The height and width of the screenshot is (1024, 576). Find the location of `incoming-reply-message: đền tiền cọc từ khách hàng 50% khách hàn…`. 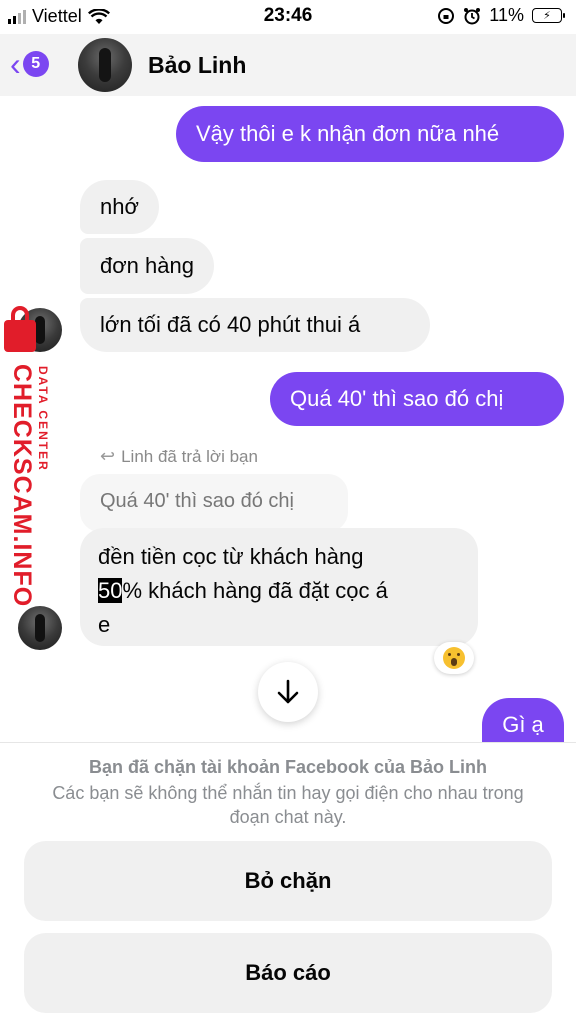

incoming-reply-message: đền tiền cọc từ khách hàng 50% khách hàn… is located at coordinates (279, 587).